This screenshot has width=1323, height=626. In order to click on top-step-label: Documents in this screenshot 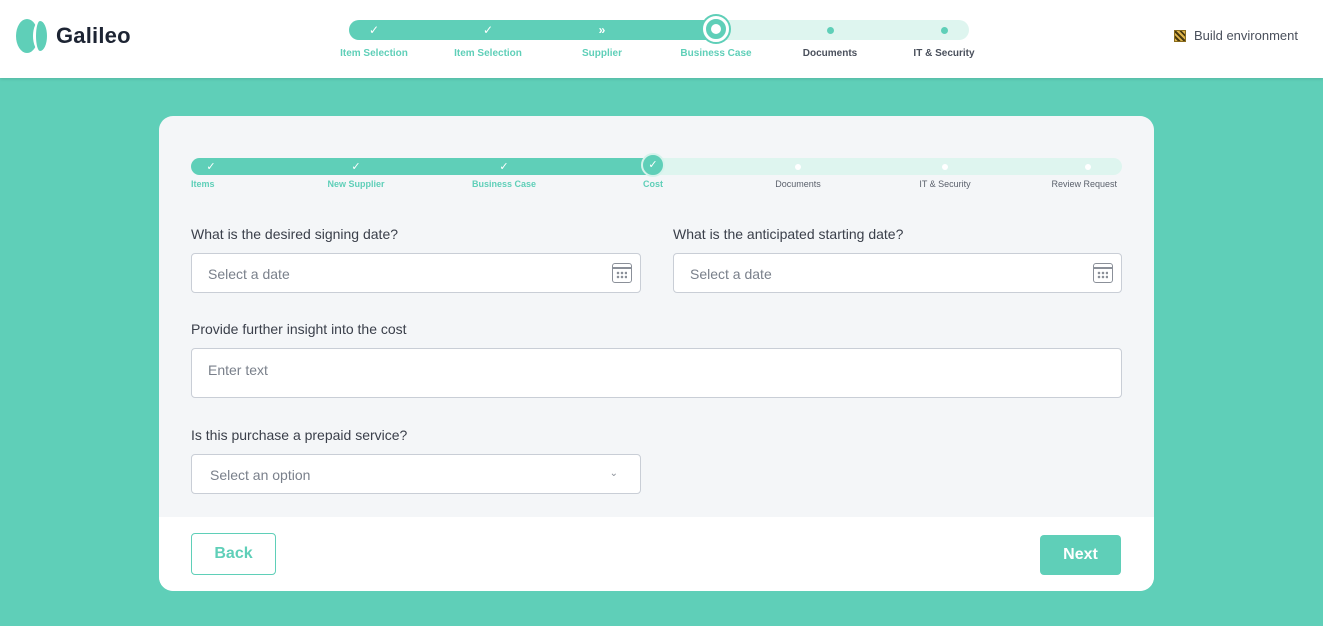, I will do `click(830, 53)`.